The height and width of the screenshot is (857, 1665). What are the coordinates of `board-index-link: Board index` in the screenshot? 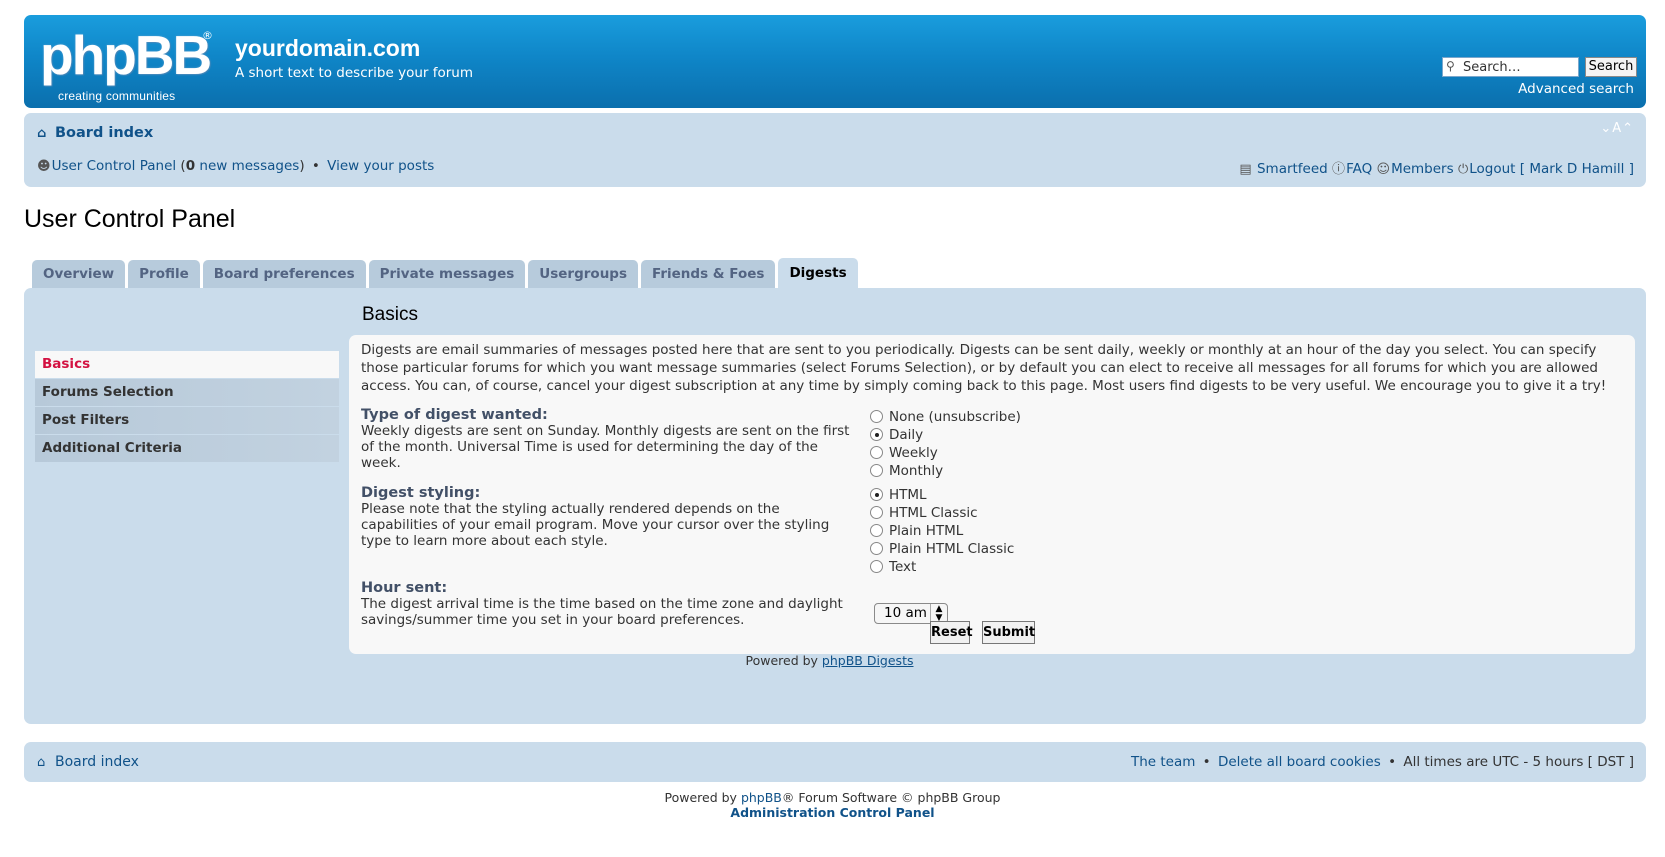 It's located at (104, 133).